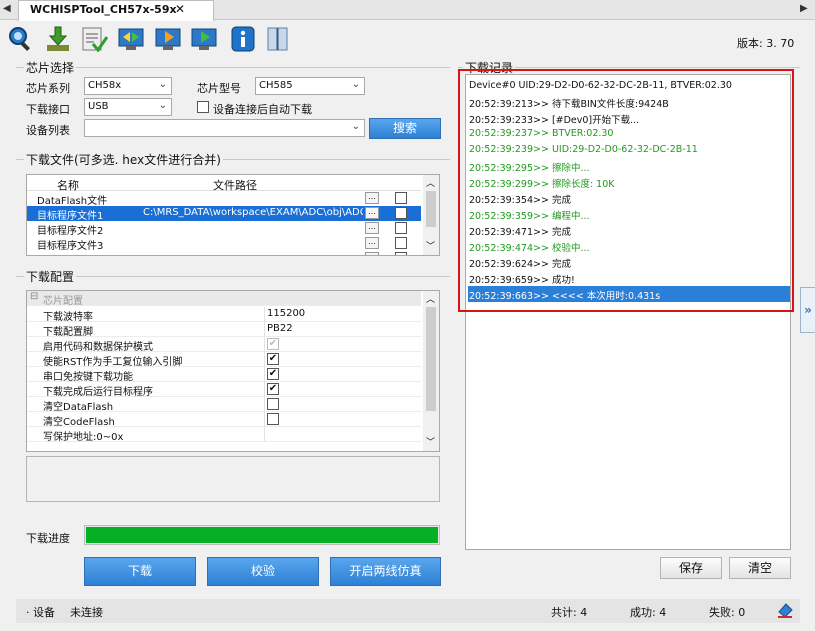 The image size is (815, 631). I want to click on progress-label: 下载进度, so click(48, 538).